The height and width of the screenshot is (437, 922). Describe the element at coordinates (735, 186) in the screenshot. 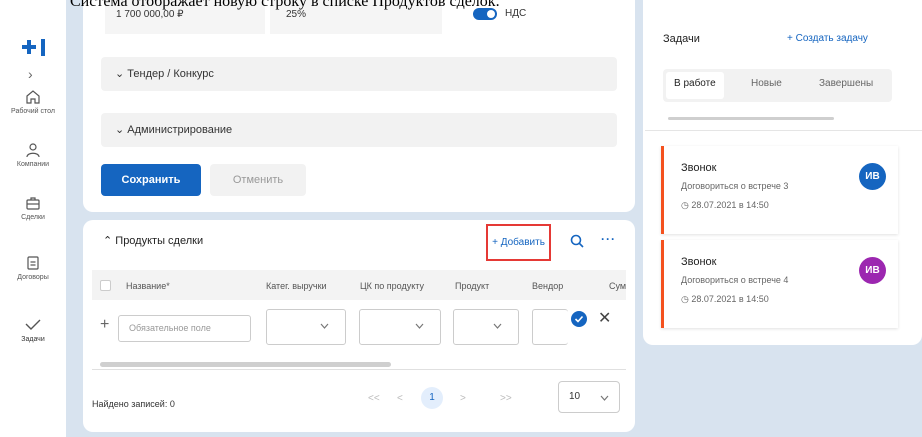

I see `task-description: Договориться о встрече 3` at that location.